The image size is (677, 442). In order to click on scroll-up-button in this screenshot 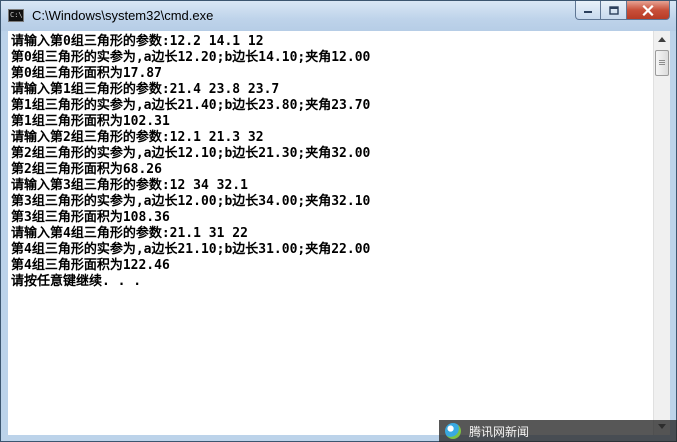, I will do `click(662, 39)`.